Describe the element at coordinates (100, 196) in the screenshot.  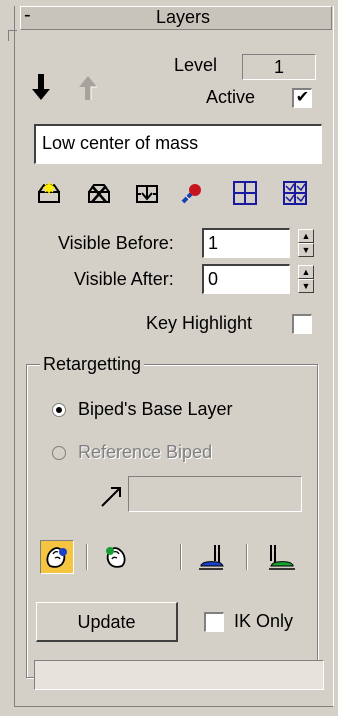
I see `delete-layer-icon` at that location.